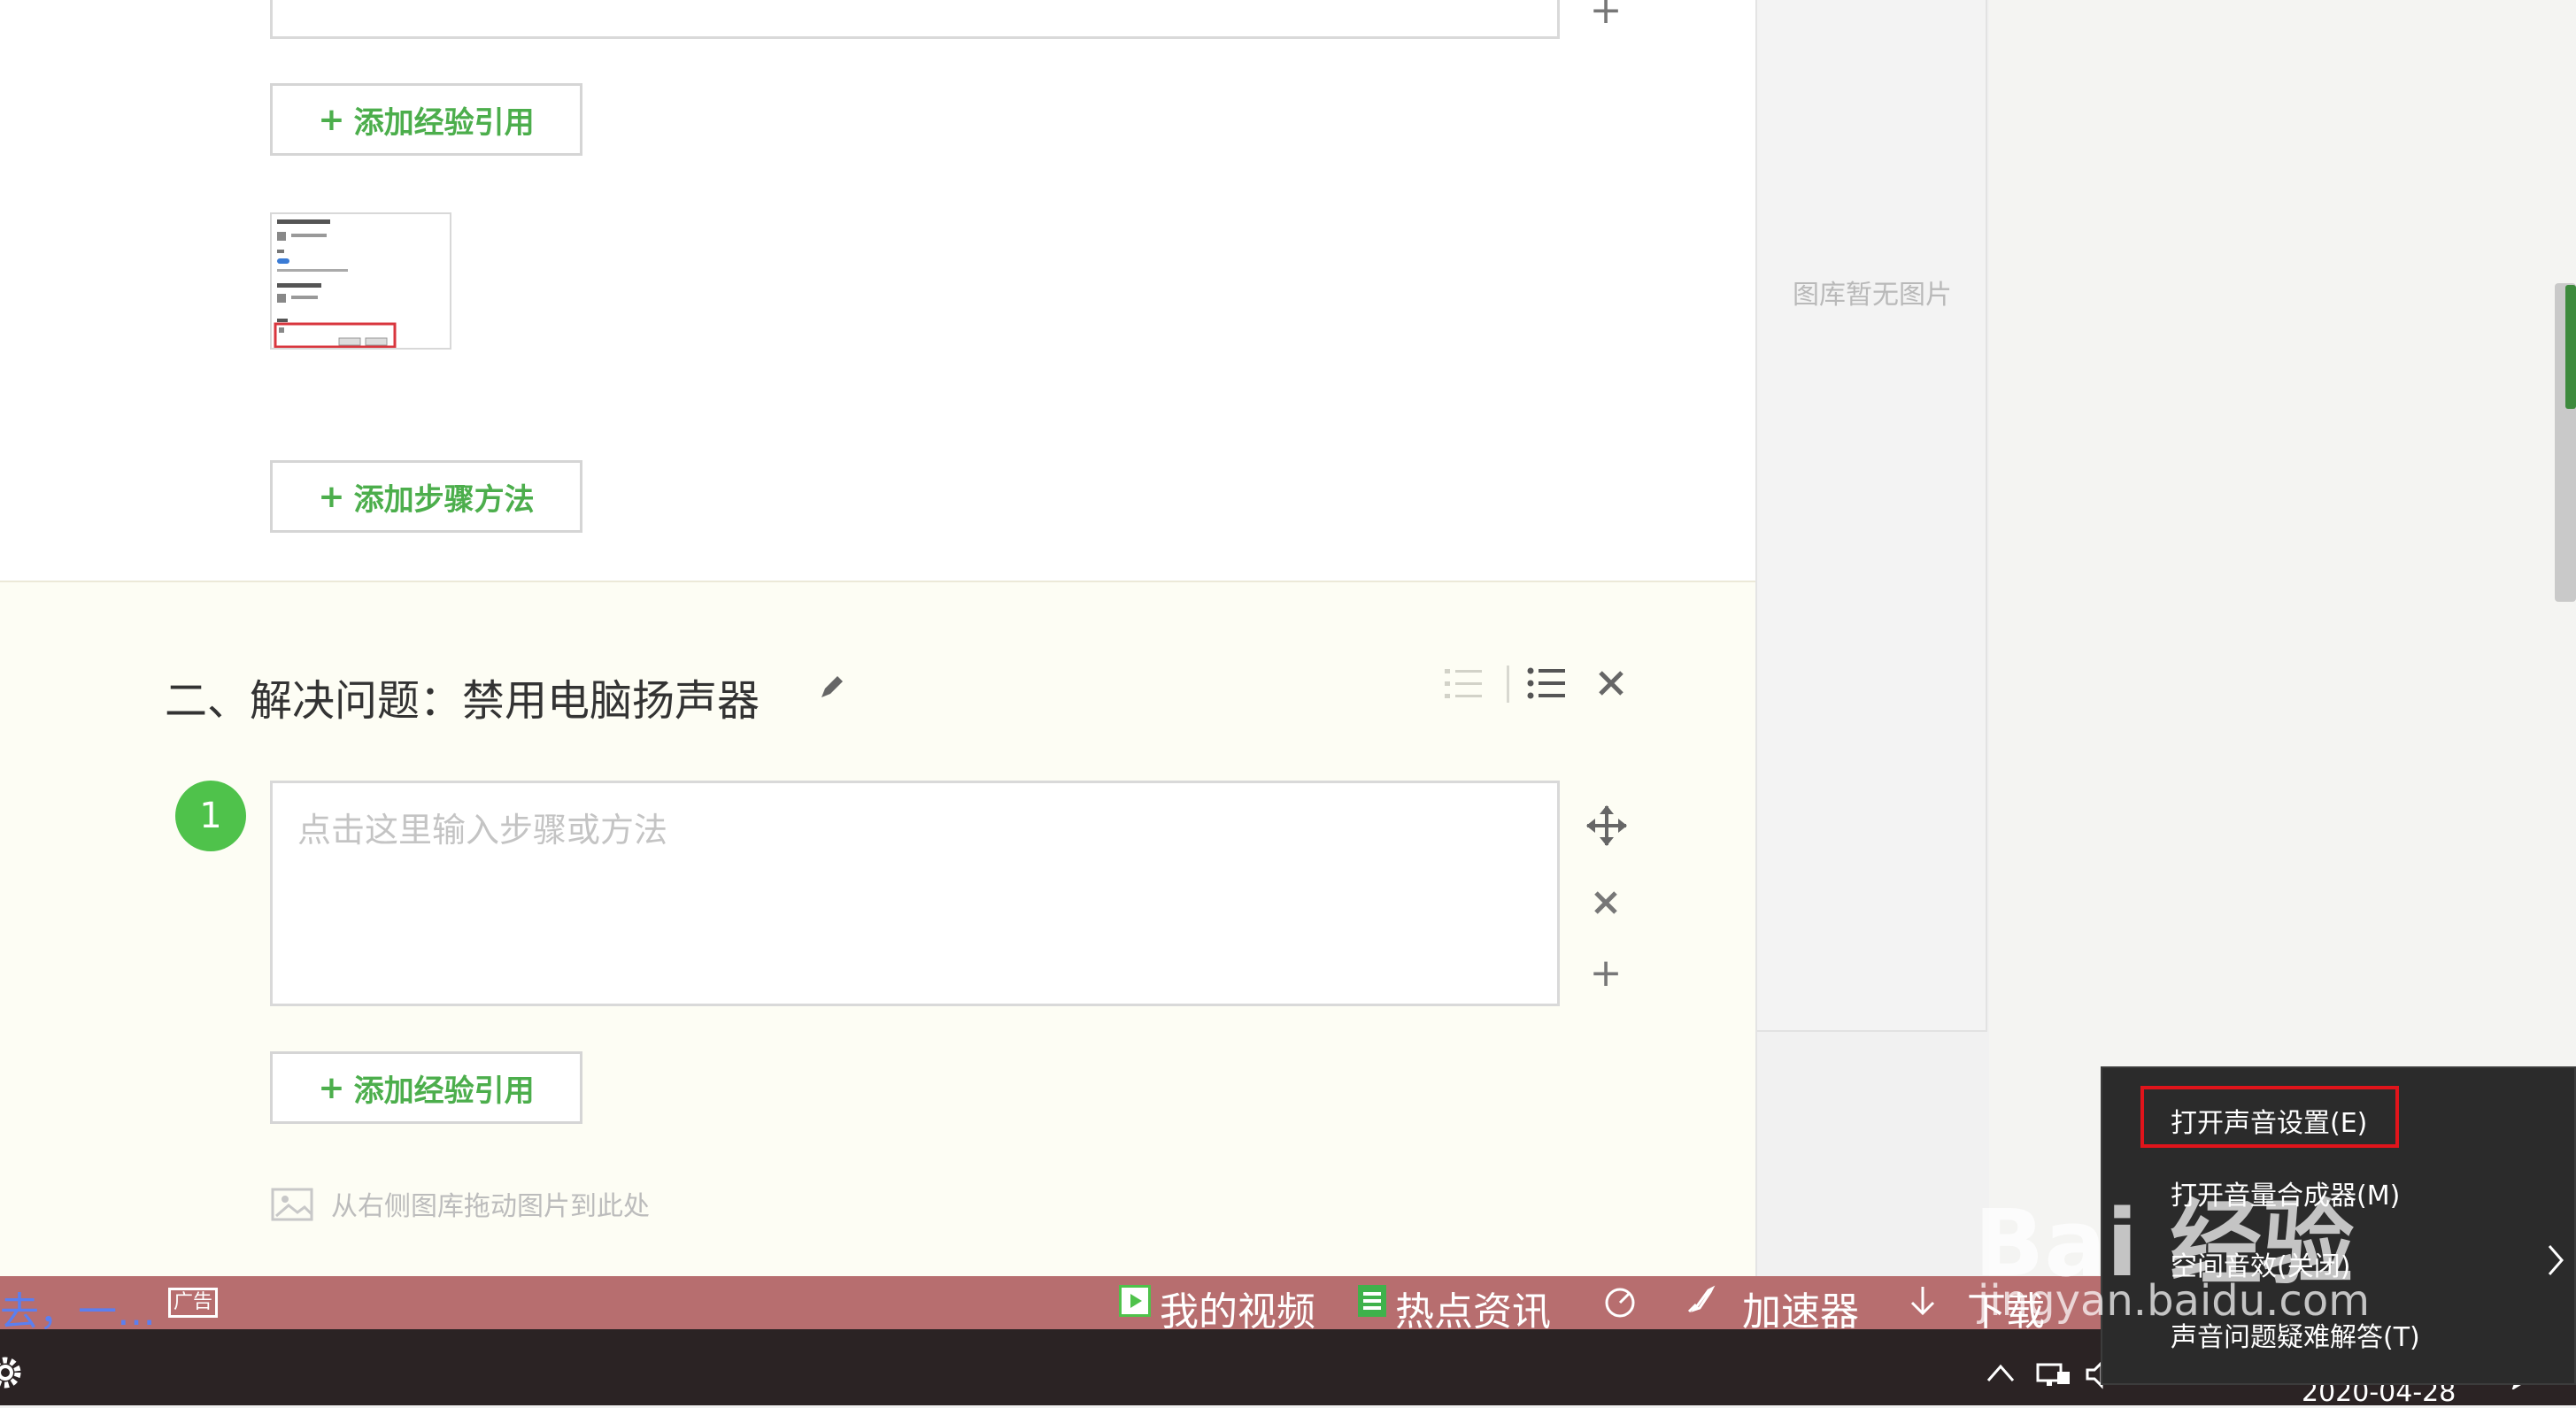 The image size is (2576, 1408). I want to click on accelerator-link: 加速器, so click(1800, 1308).